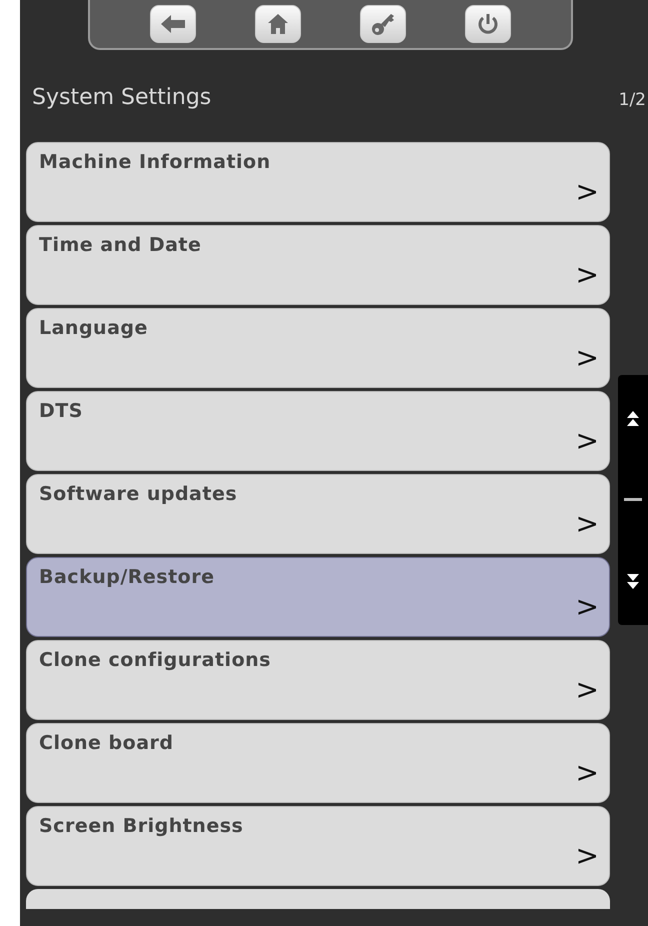 The image size is (648, 926). Describe the element at coordinates (120, 245) in the screenshot. I see `menu-item-label: Time and Date` at that location.